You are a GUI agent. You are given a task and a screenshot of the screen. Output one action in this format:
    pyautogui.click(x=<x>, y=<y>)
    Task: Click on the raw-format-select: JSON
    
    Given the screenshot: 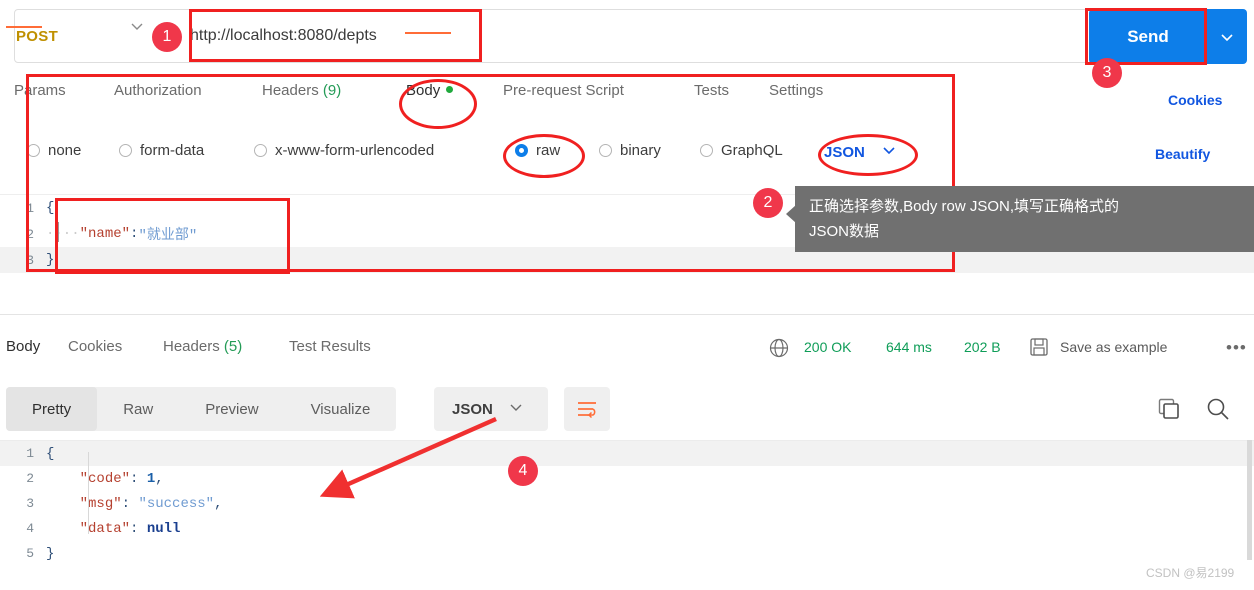 What is the action you would take?
    pyautogui.click(x=860, y=152)
    